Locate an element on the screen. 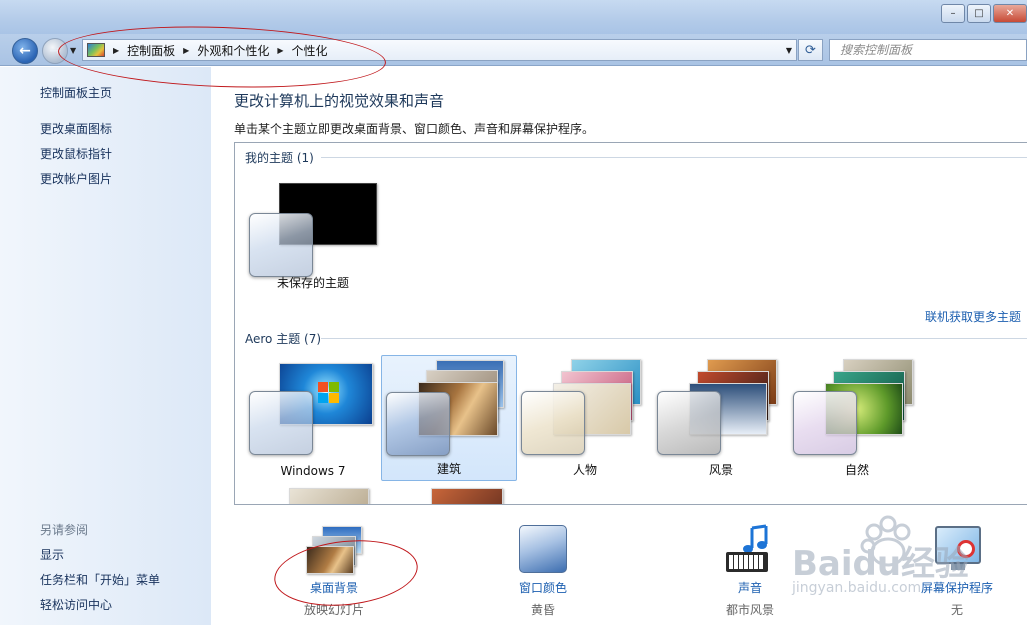 The image size is (1027, 625). theme-characters: 人物 is located at coordinates (585, 418).